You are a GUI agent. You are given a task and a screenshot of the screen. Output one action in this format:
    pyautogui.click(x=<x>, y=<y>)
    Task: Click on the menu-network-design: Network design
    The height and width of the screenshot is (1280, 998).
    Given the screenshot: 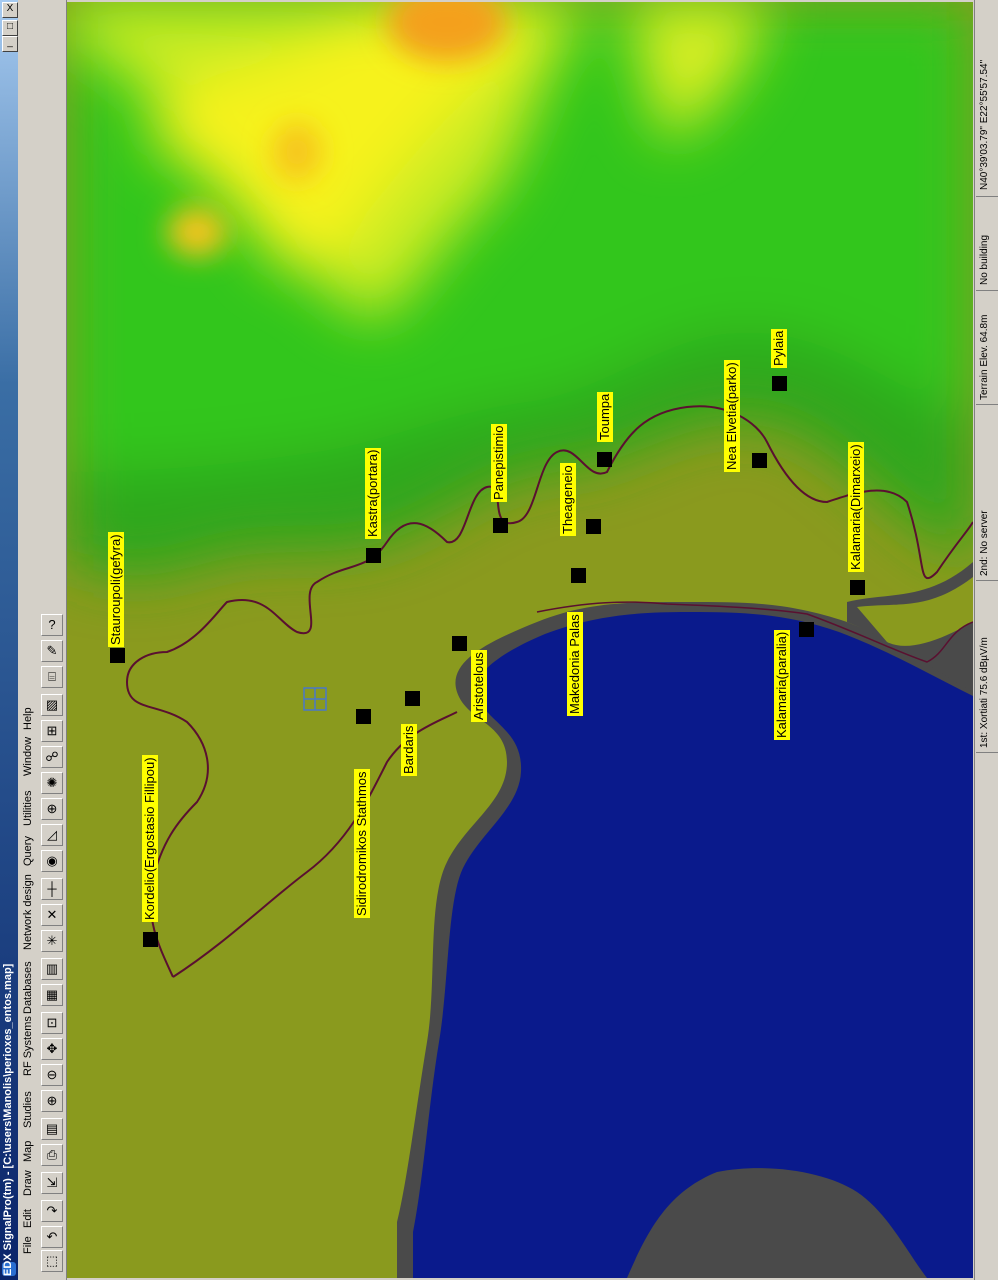 What is the action you would take?
    pyautogui.click(x=28, y=912)
    